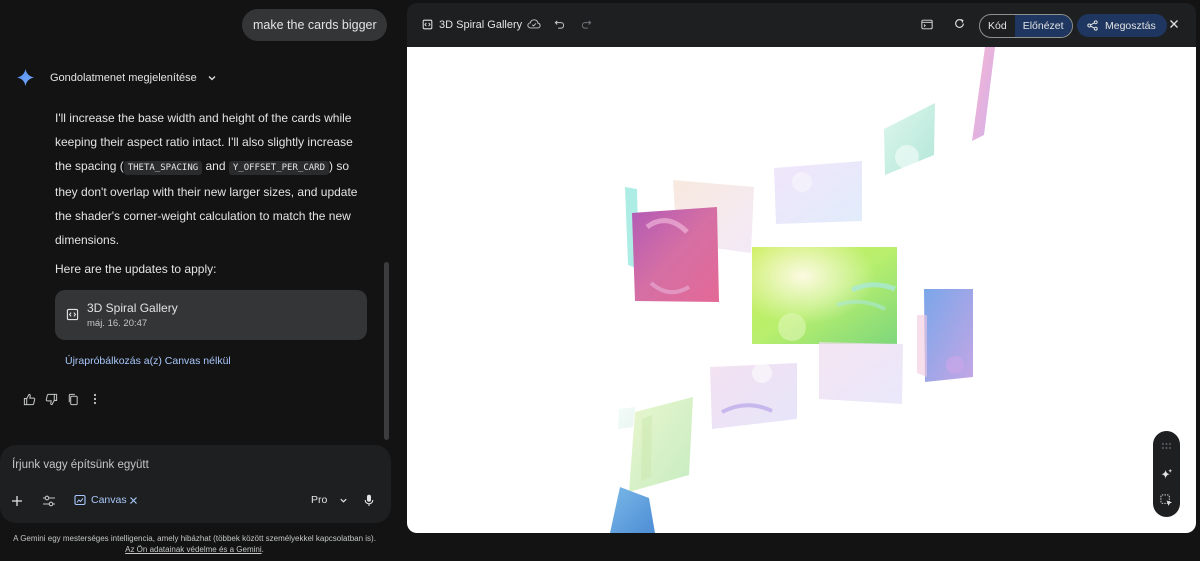 The height and width of the screenshot is (561, 1200). Describe the element at coordinates (195, 484) in the screenshot. I see `prompt-input-box: Írjunk vagy építsünk együtt Canvas Pro` at that location.